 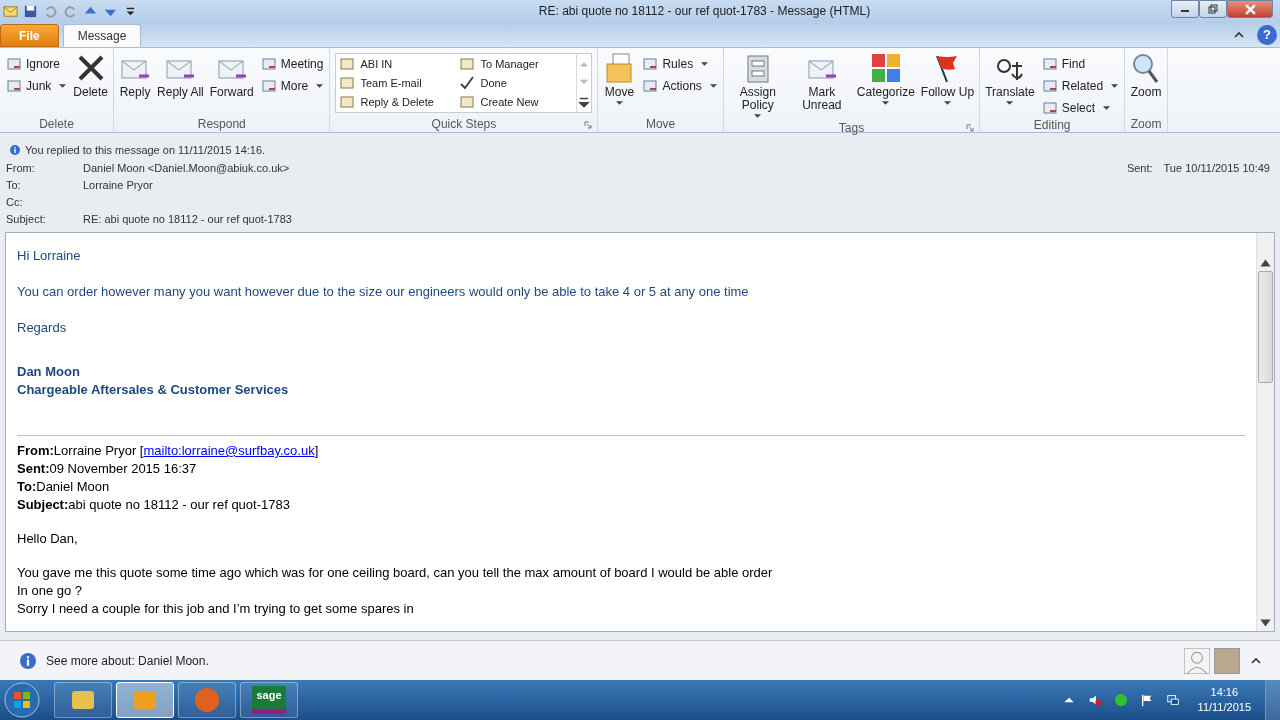 What do you see at coordinates (516, 83) in the screenshot?
I see `quick-step: Done` at bounding box center [516, 83].